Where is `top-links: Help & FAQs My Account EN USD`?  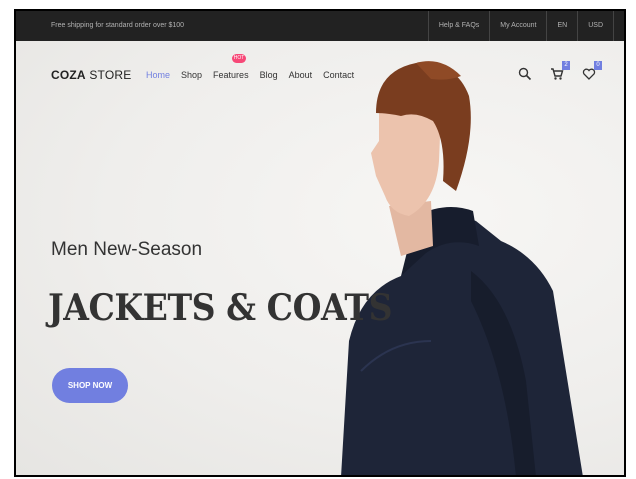
top-links: Help & FAQs My Account EN USD is located at coordinates (520, 26).